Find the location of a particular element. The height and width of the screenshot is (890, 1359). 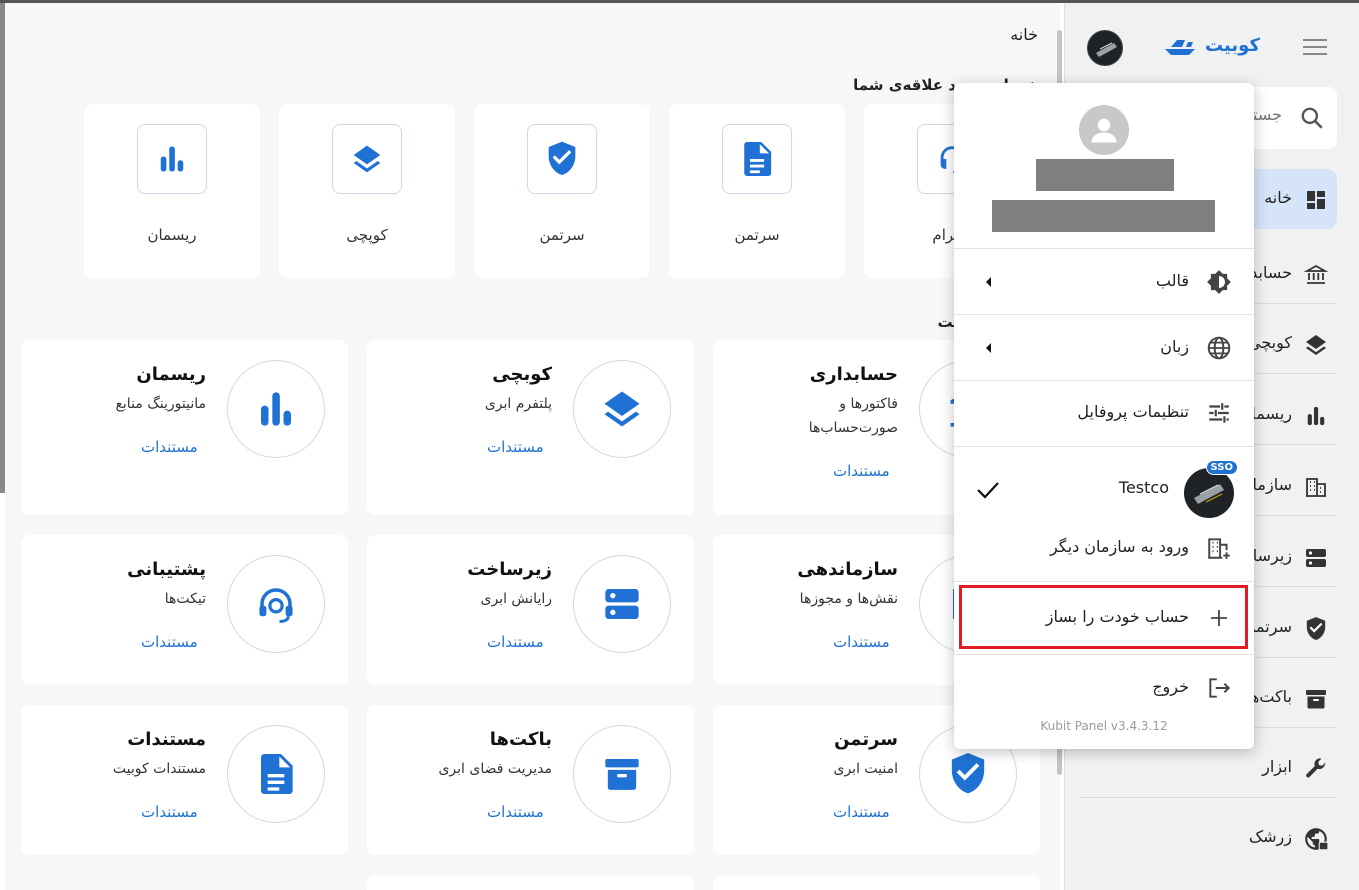

headset-icon is located at coordinates (276, 604).